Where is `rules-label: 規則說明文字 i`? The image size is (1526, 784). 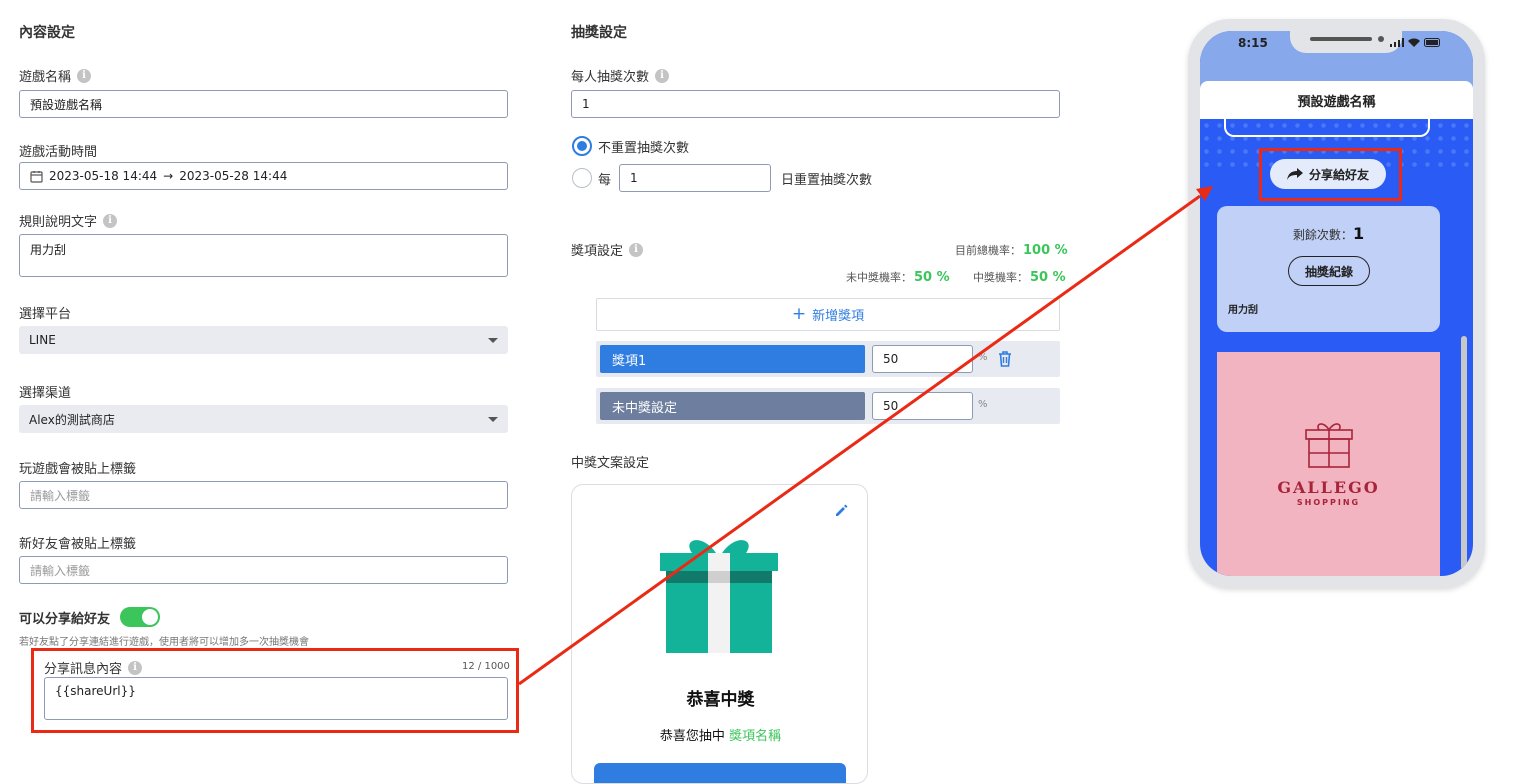
rules-label: 規則說明文字 i is located at coordinates (68, 220).